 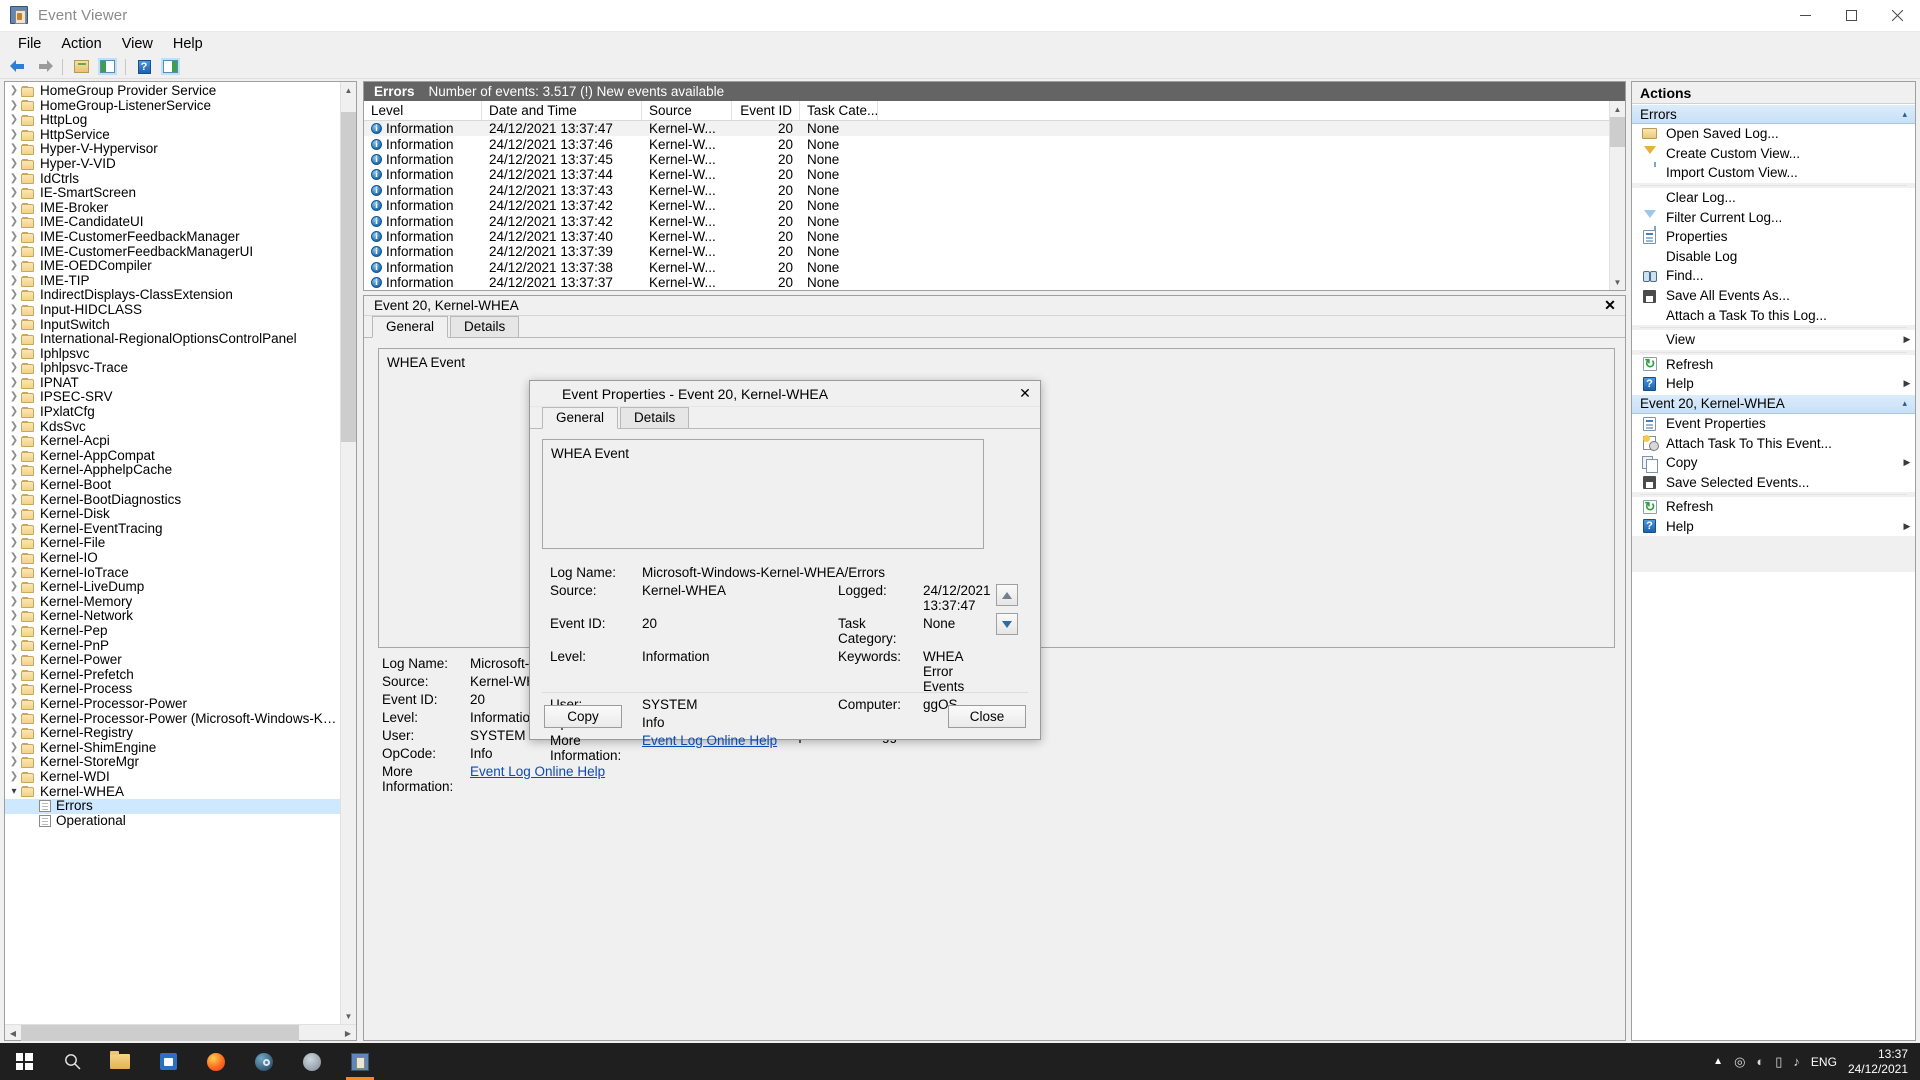 I want to click on tree-item: ❯ IdCtrls, so click(x=172, y=179).